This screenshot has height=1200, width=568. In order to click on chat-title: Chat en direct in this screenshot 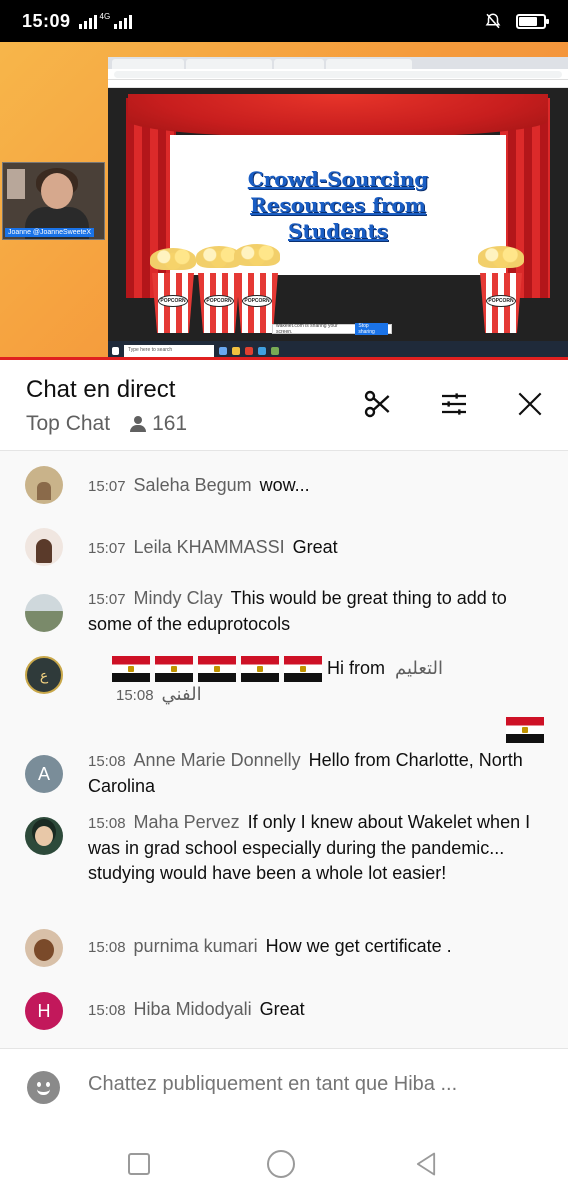, I will do `click(101, 389)`.